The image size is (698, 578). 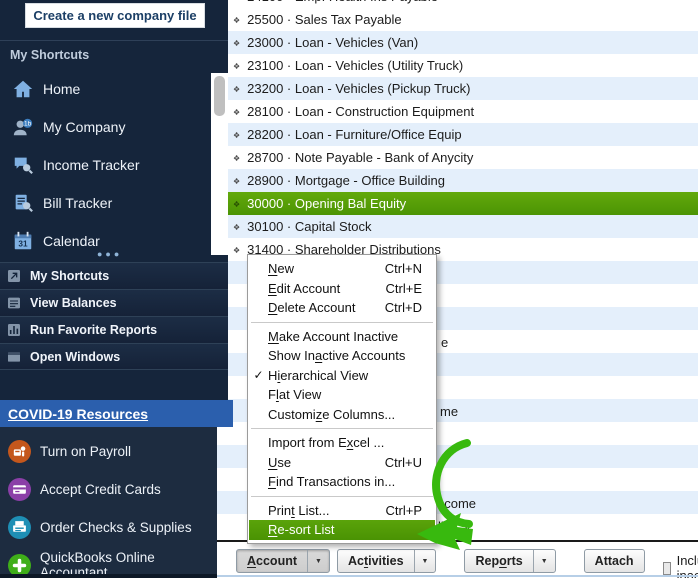 I want to click on sidebar-divider, so click(x=114, y=40).